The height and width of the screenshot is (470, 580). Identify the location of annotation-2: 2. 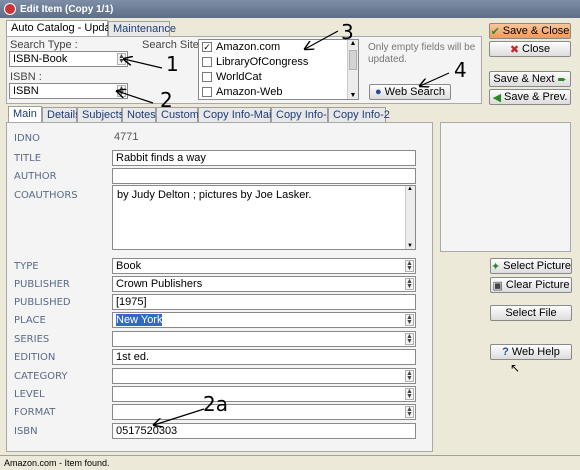
(166, 100).